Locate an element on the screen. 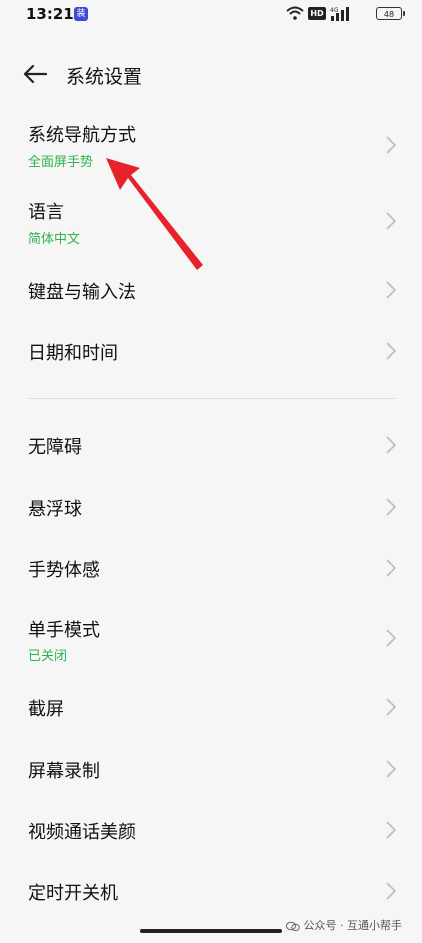 The width and height of the screenshot is (422, 943). settings-item-screen-recording: 屏幕录制 is located at coordinates (211, 771).